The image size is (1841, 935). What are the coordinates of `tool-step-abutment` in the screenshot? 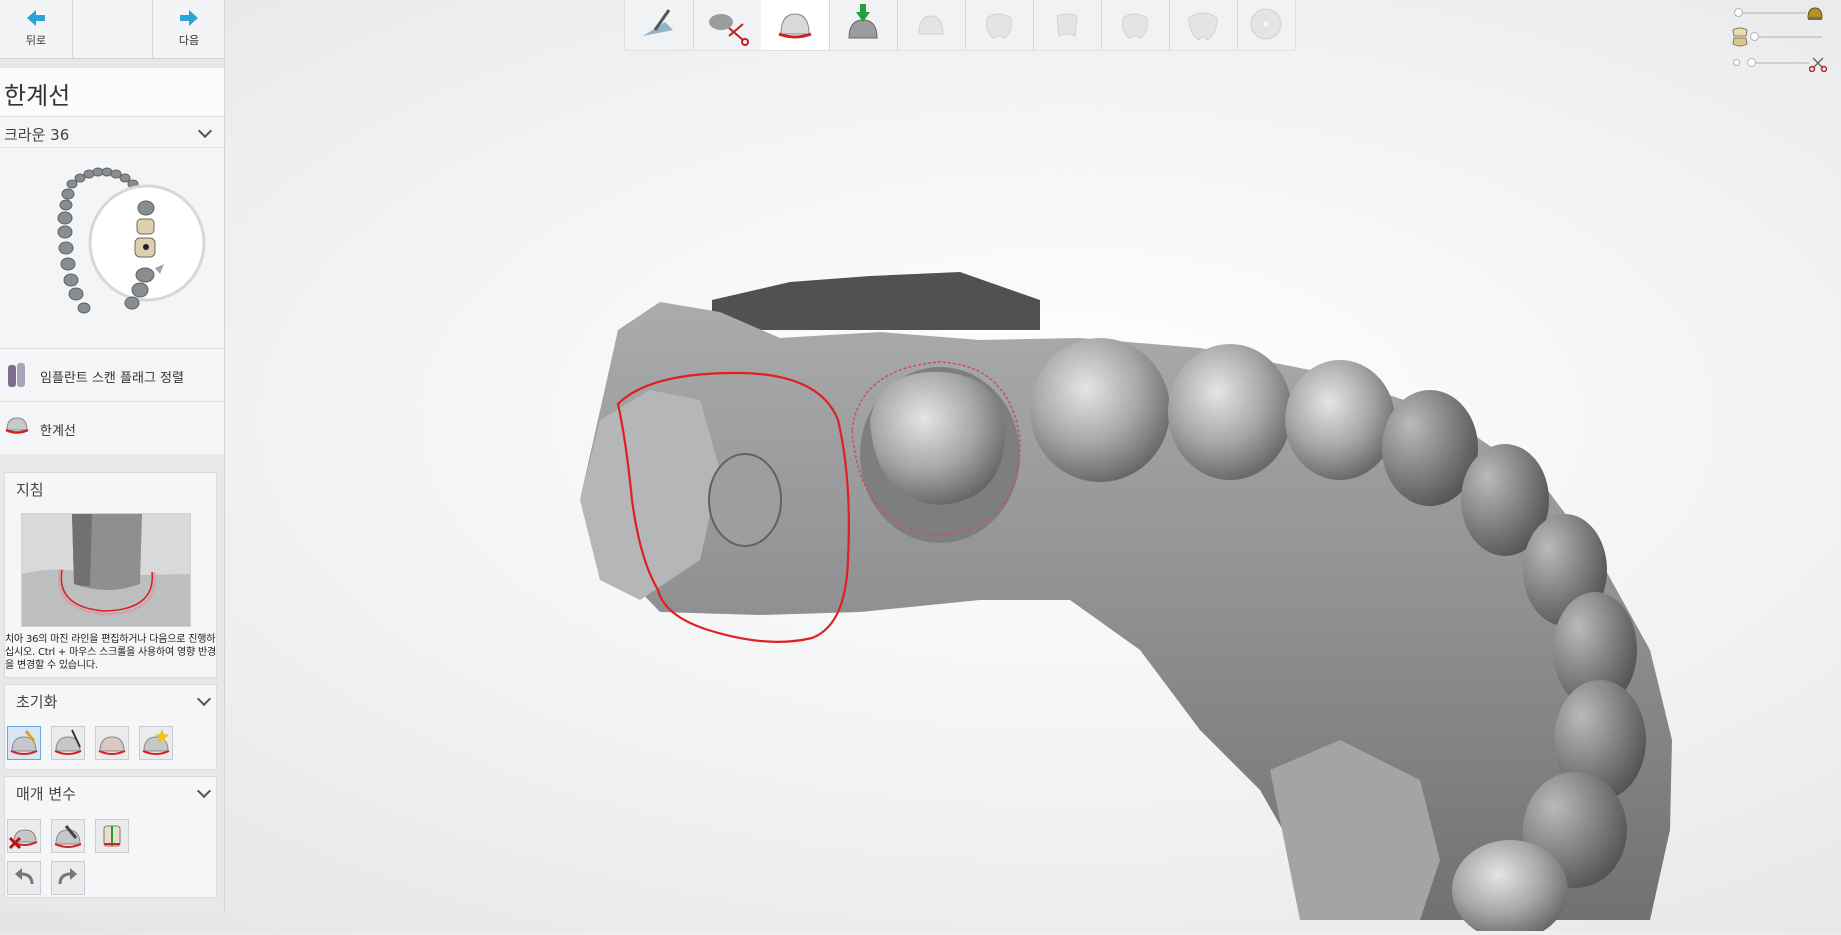 It's located at (931, 25).